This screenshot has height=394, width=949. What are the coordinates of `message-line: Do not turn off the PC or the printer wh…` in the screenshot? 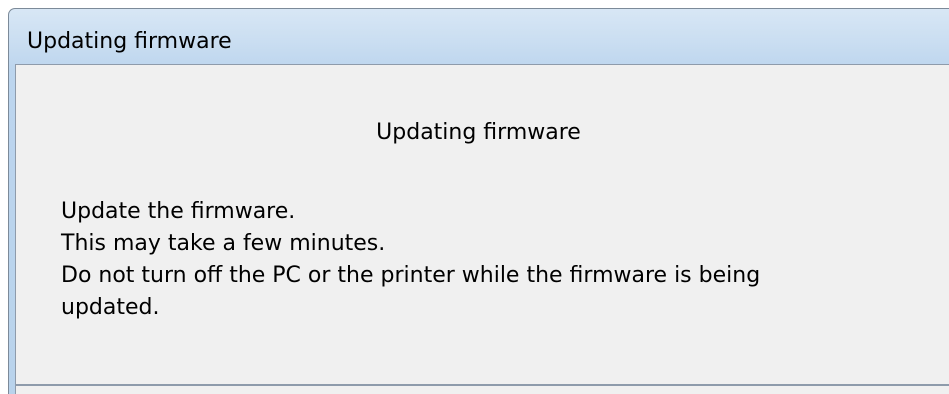 It's located at (411, 275).